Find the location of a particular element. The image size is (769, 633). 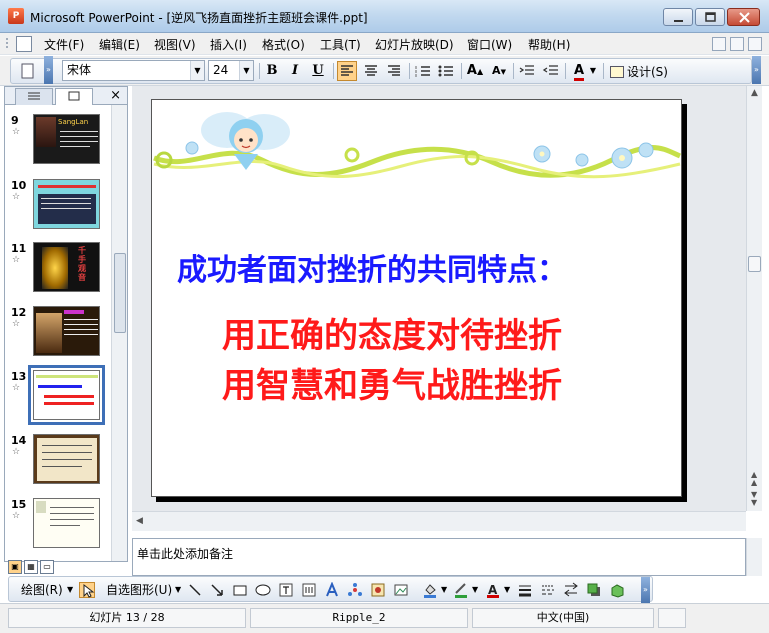

italic-button: I is located at coordinates (295, 71).